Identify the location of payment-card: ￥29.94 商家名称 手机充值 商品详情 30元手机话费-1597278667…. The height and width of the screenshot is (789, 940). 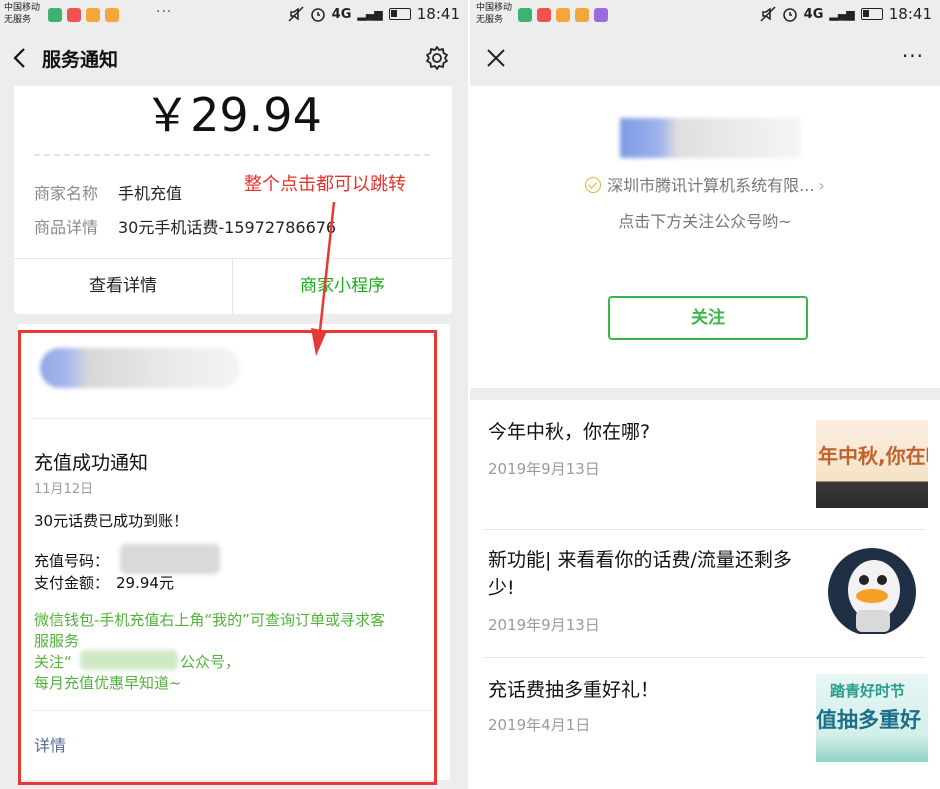
(233, 200).